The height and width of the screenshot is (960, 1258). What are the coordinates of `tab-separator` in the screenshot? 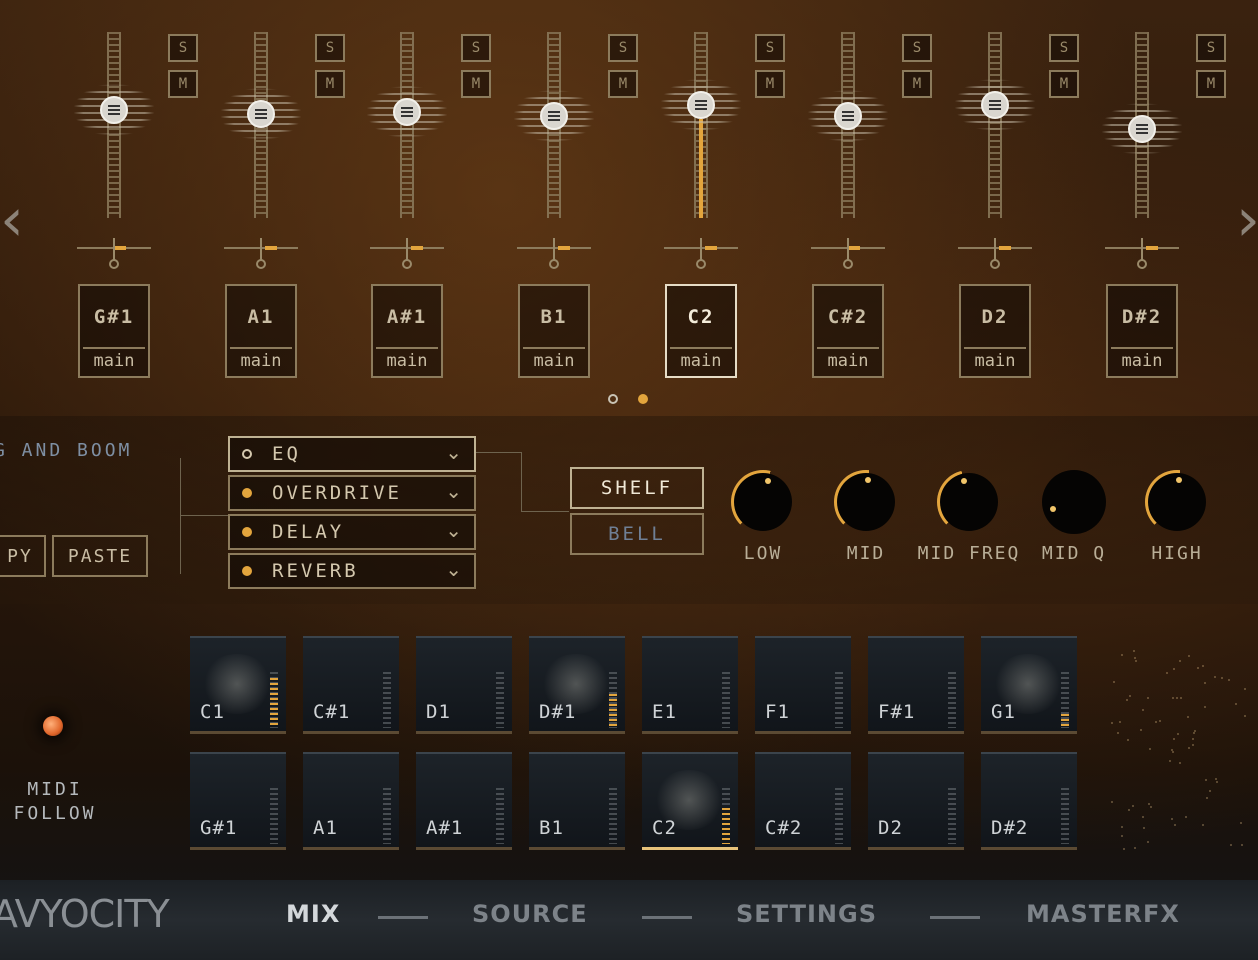 It's located at (403, 917).